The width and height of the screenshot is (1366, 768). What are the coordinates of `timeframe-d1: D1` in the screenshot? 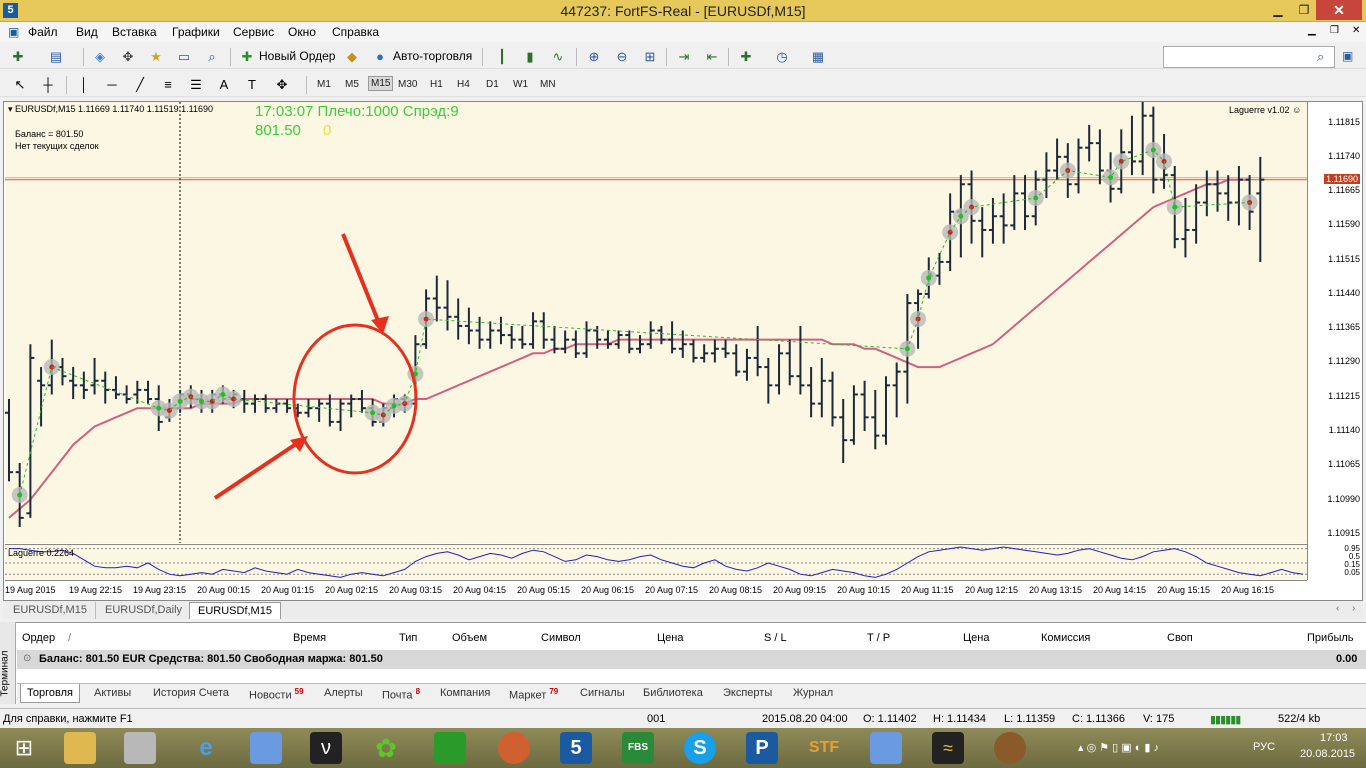 It's located at (492, 84).